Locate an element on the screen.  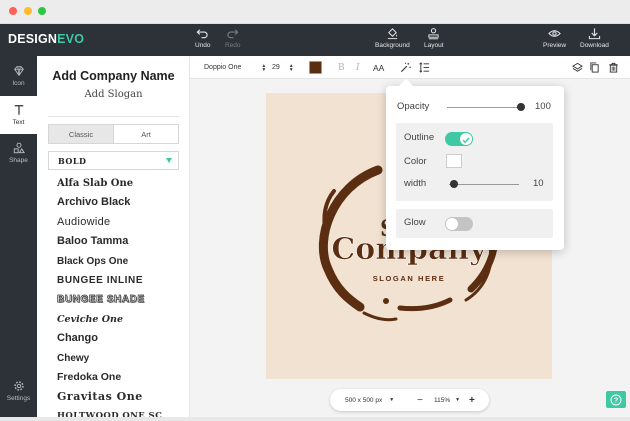
font-item-archivo-black: Archivo Black is located at coordinates (119, 202).